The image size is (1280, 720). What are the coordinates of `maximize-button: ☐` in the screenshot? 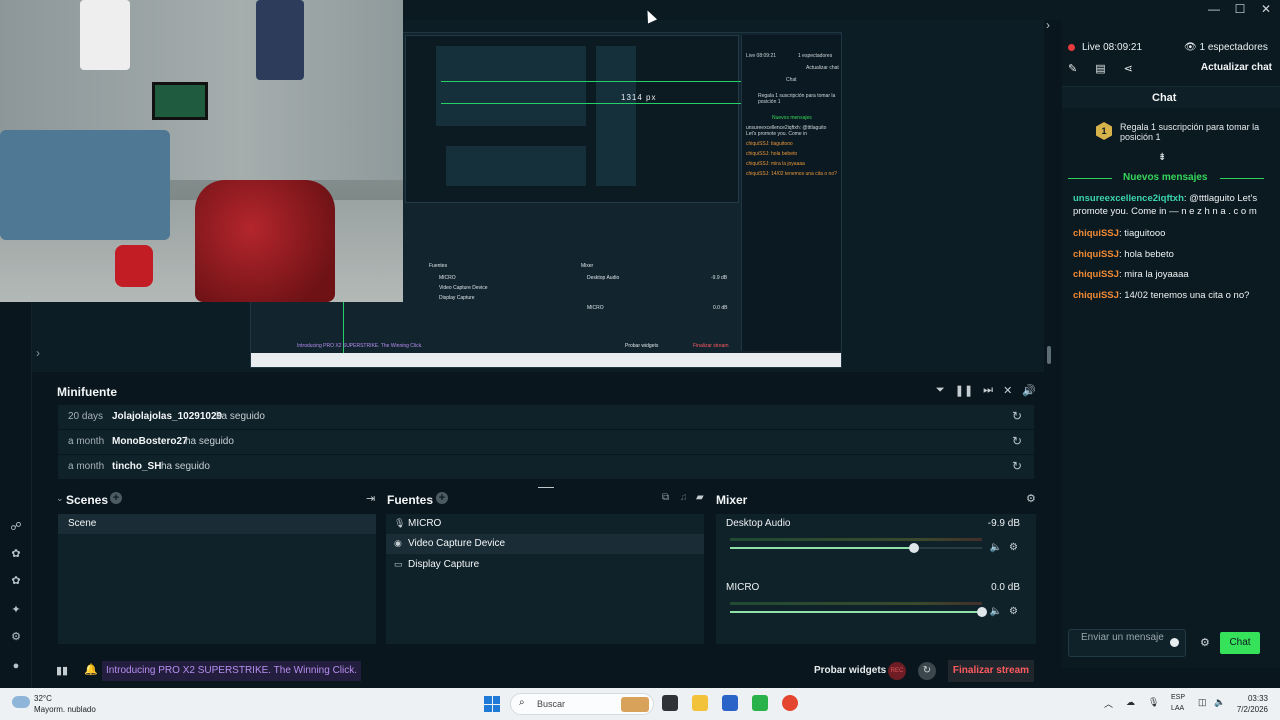 It's located at (1240, 9).